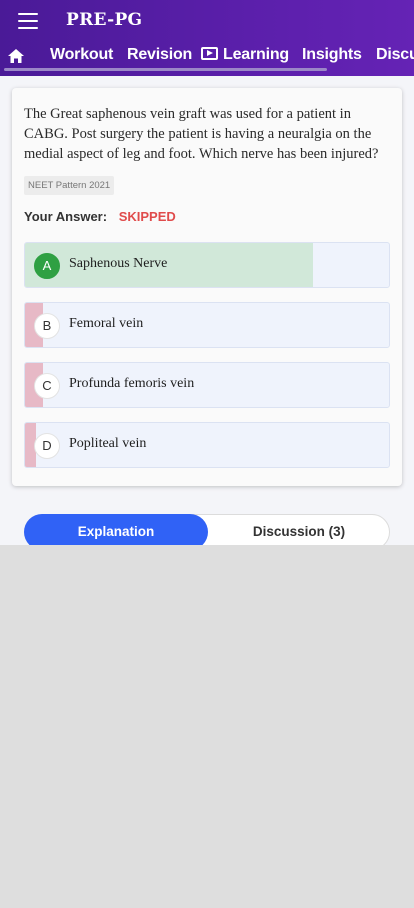 The height and width of the screenshot is (908, 414). What do you see at coordinates (395, 55) in the screenshot?
I see `tab-discussion-clipped: Discu` at bounding box center [395, 55].